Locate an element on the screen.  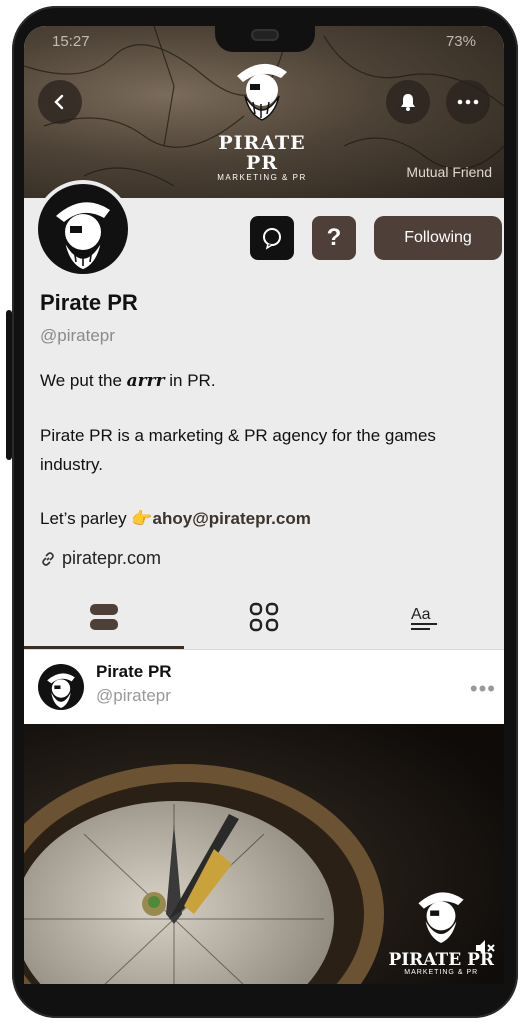
bio-parley: Let’s parley is located at coordinates (86, 518).